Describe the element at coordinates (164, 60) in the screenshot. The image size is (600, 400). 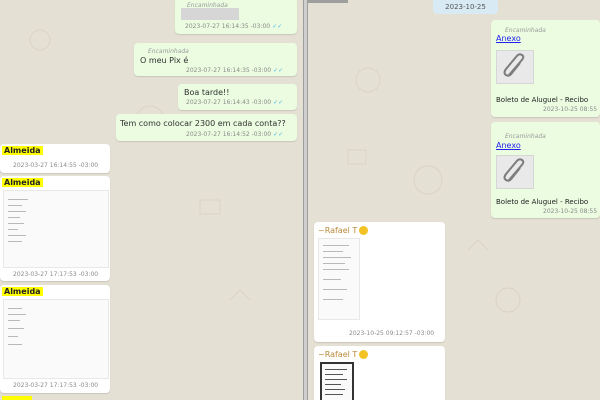
I see `message-text: O meu Pix é` at that location.